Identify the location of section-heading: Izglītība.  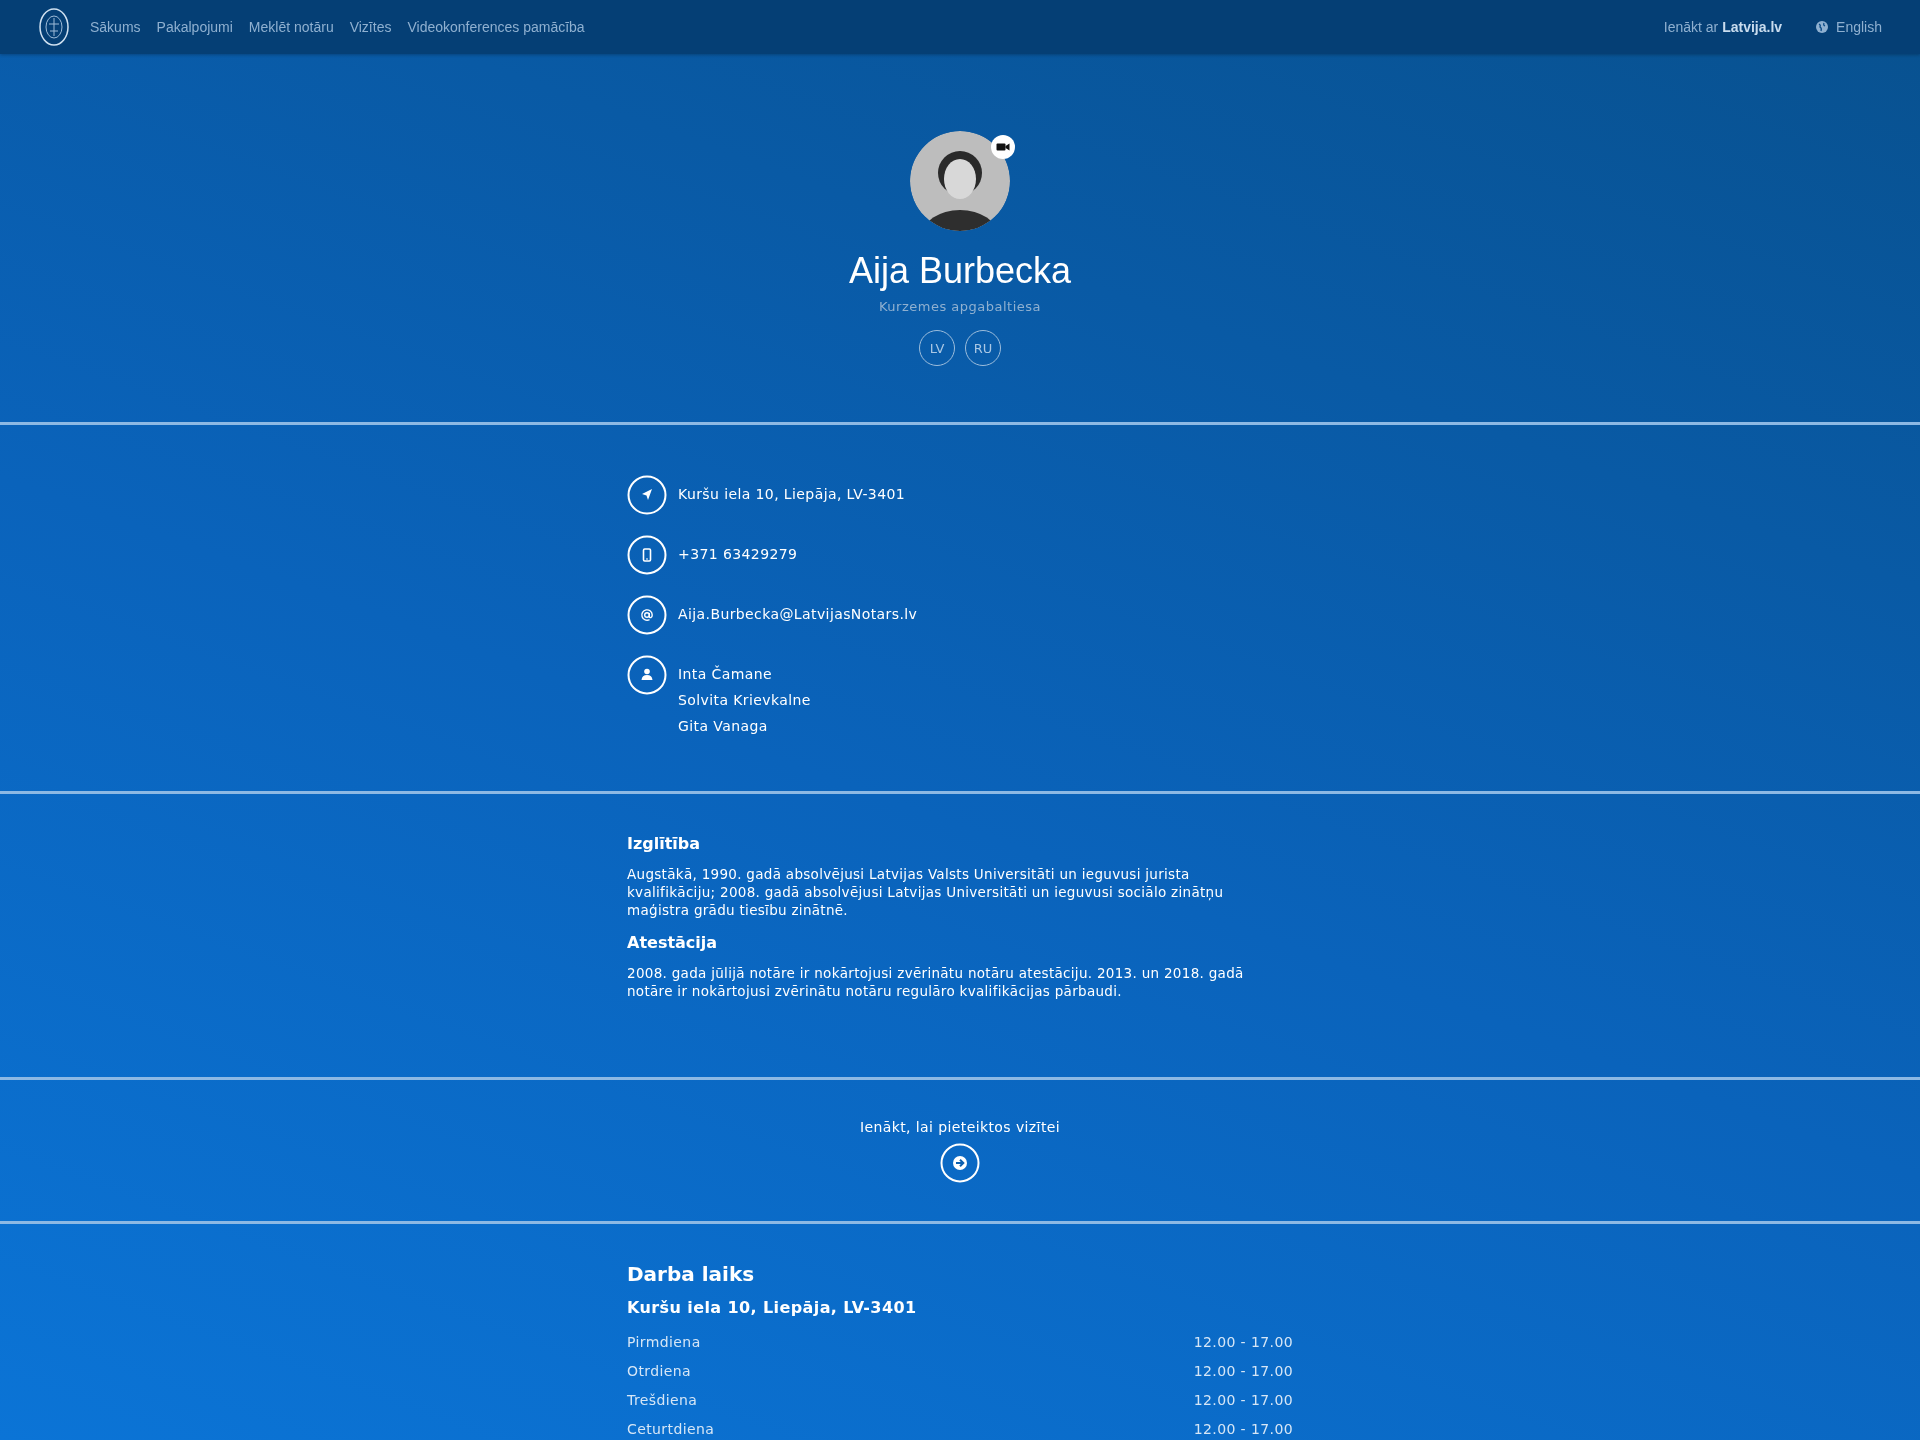
(664, 843).